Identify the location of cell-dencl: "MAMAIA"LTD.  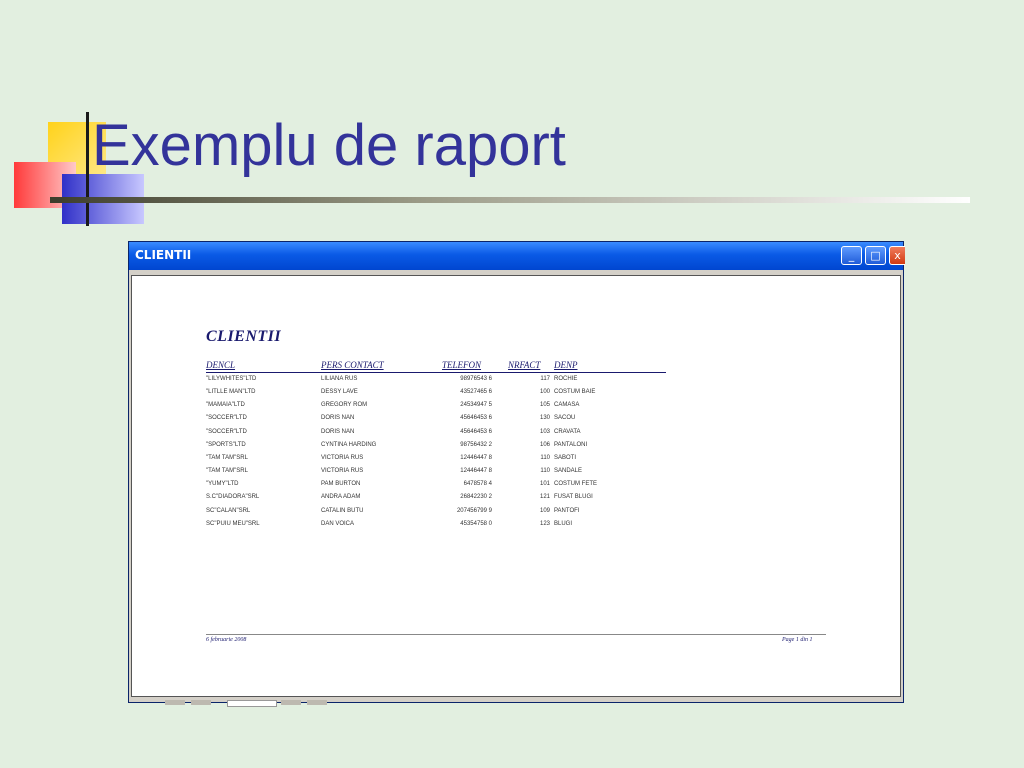
(225, 405).